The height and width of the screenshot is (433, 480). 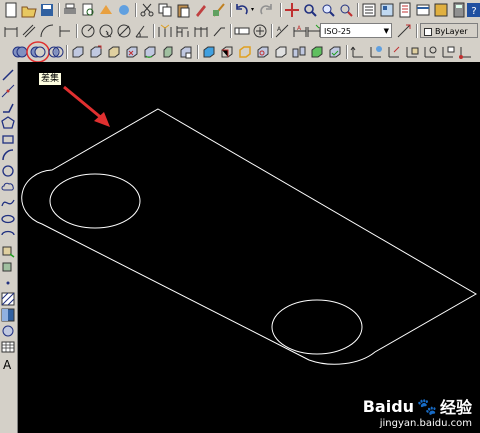 I want to click on match-properties-icon, so click(x=201, y=10).